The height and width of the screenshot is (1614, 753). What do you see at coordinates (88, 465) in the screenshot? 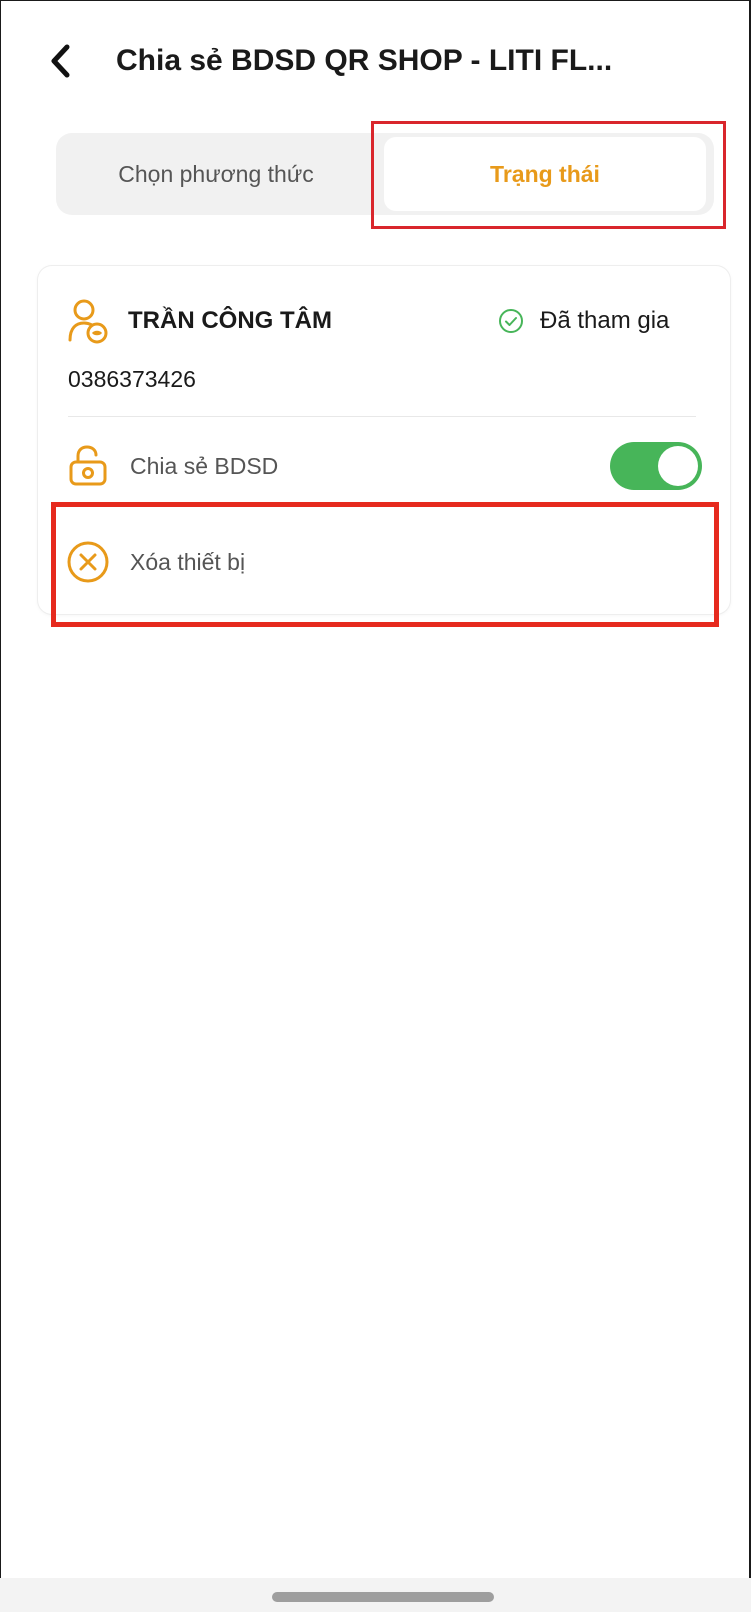
I see `unlock-icon` at bounding box center [88, 465].